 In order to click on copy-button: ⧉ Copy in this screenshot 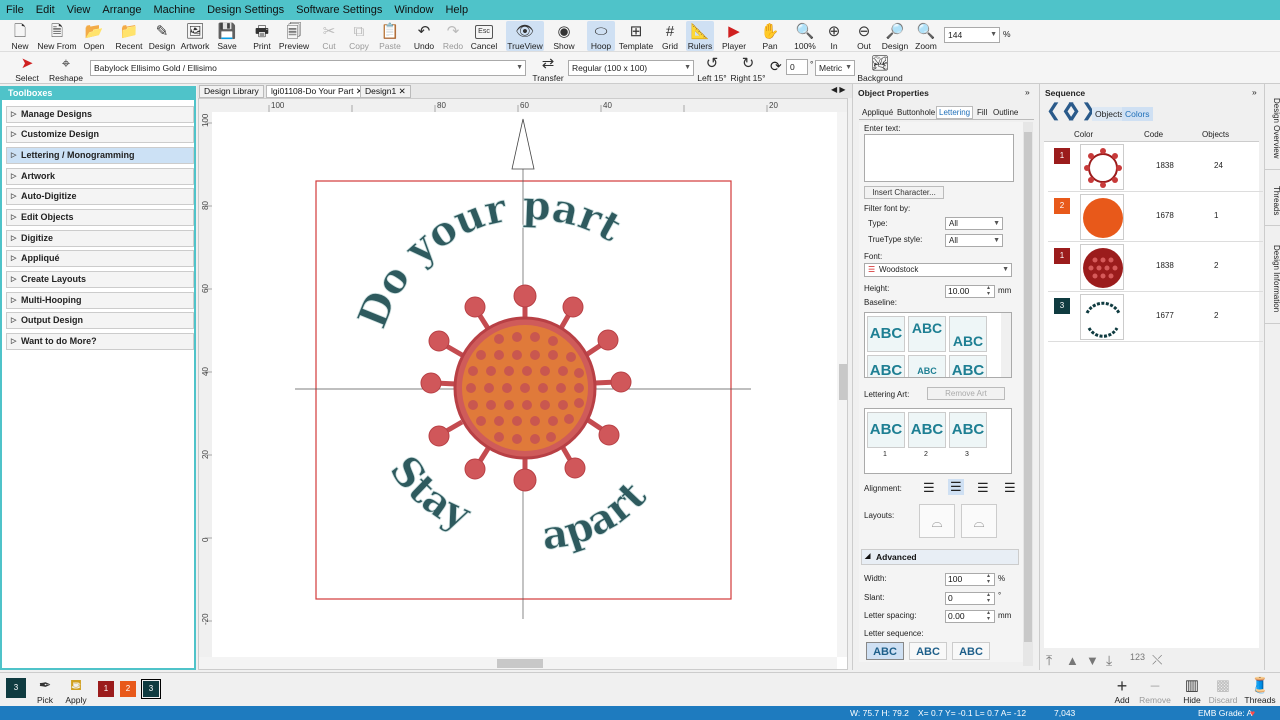, I will do `click(359, 36)`.